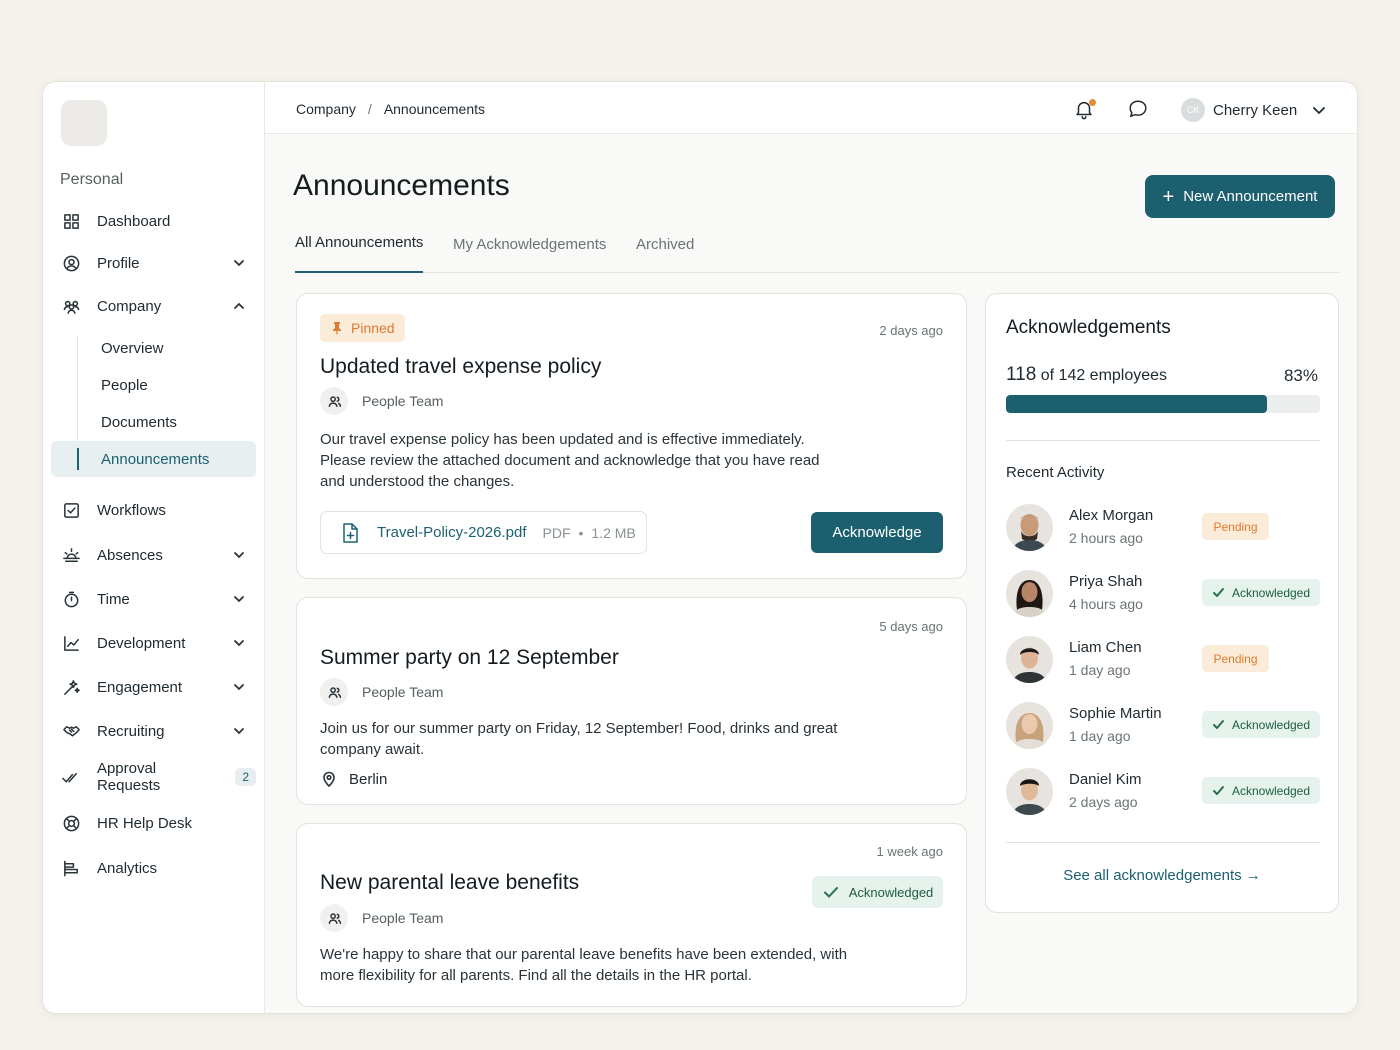  I want to click on user-name: Cherry Keen, so click(1255, 110).